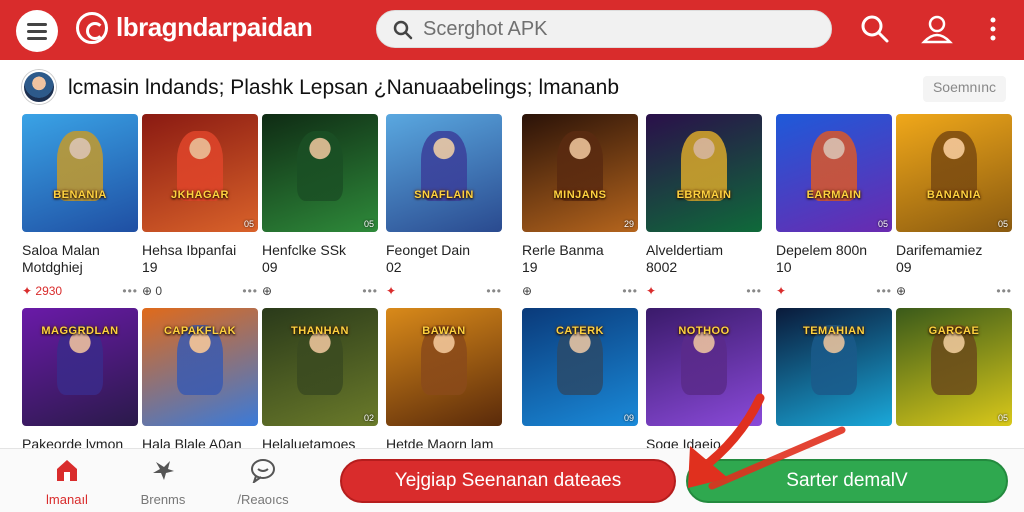 The width and height of the screenshot is (1024, 512). What do you see at coordinates (163, 482) in the screenshot?
I see `nav-brenms: Brenms` at bounding box center [163, 482].